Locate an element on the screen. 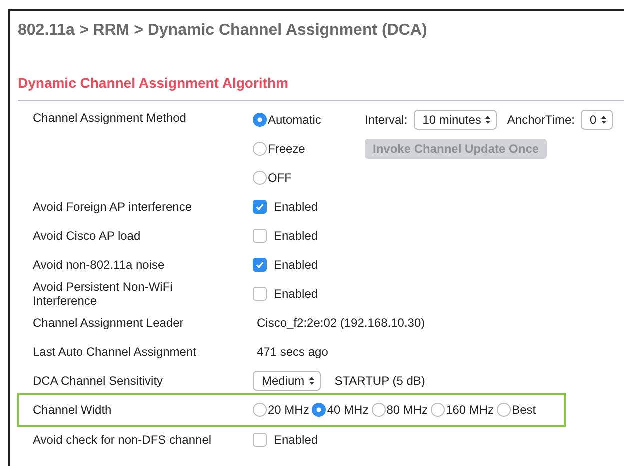 The image size is (624, 466). field-value: STARTUP (5 dB) is located at coordinates (380, 381).